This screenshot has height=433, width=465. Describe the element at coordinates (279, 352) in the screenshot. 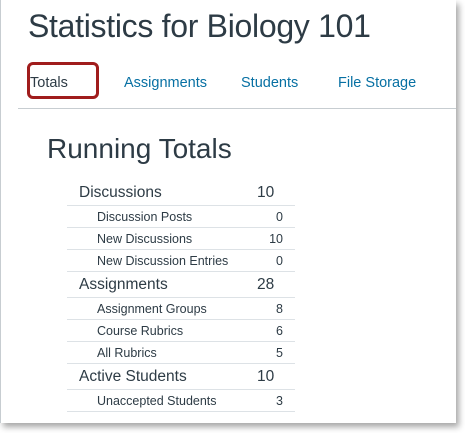

I see `stat-value: 5` at that location.